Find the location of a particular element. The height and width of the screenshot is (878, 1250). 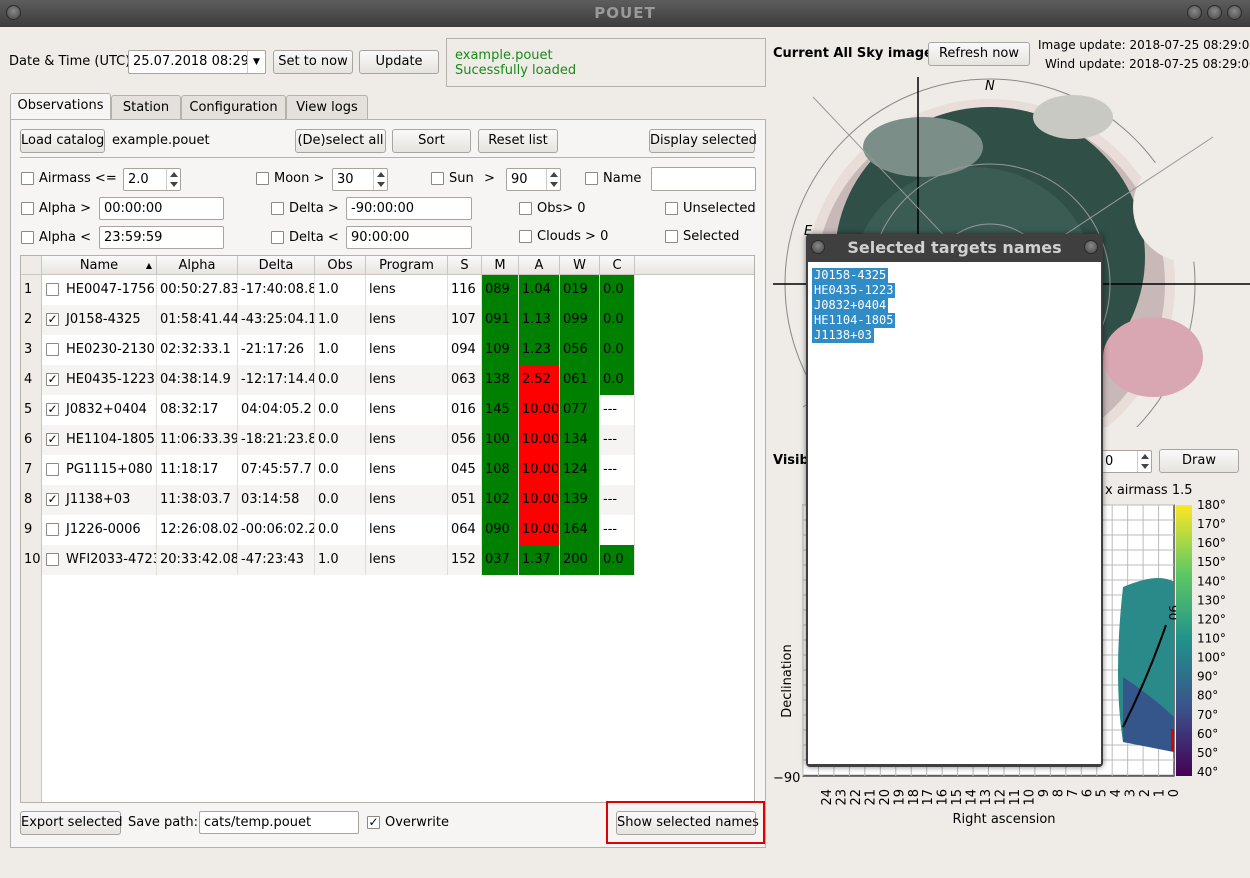

name-checkbox is located at coordinates (591, 178).